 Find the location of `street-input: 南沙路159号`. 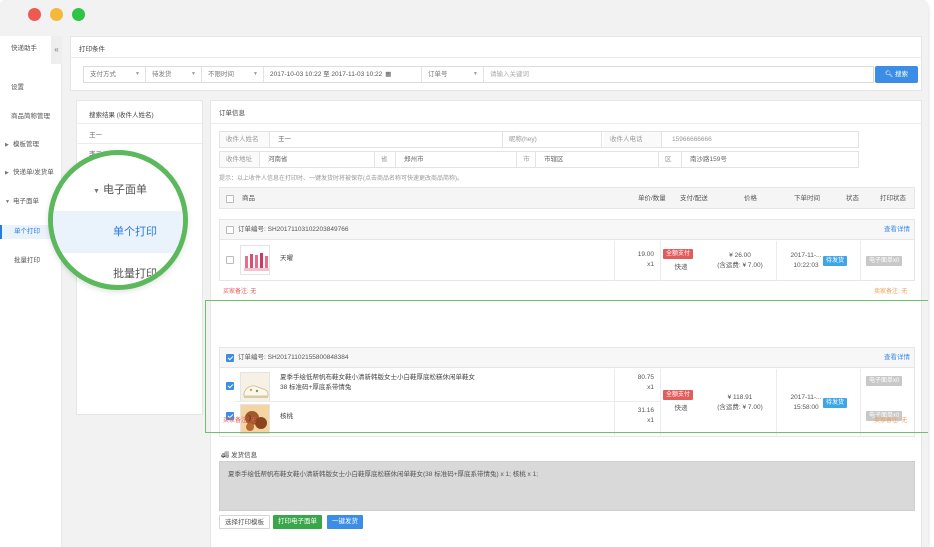

street-input: 南沙路159号 is located at coordinates (769, 159).